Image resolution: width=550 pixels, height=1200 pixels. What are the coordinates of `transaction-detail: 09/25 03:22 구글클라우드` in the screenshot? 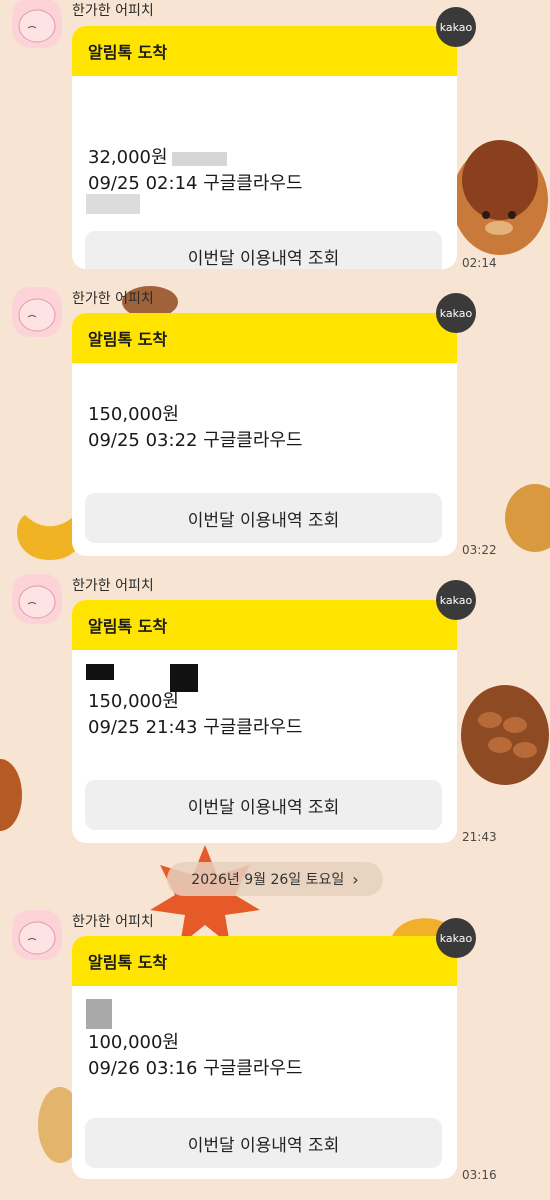 It's located at (195, 440).